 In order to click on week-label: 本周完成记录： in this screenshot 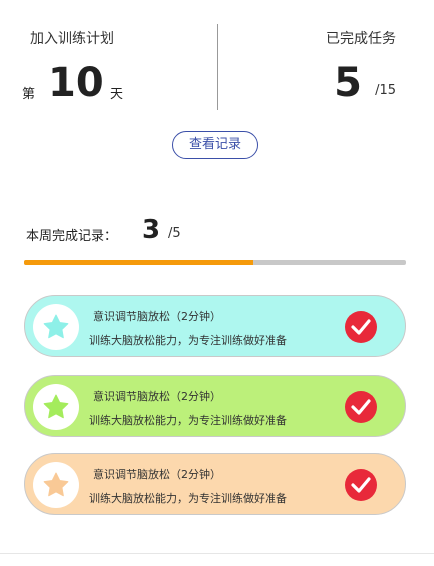, I will do `click(72, 236)`.